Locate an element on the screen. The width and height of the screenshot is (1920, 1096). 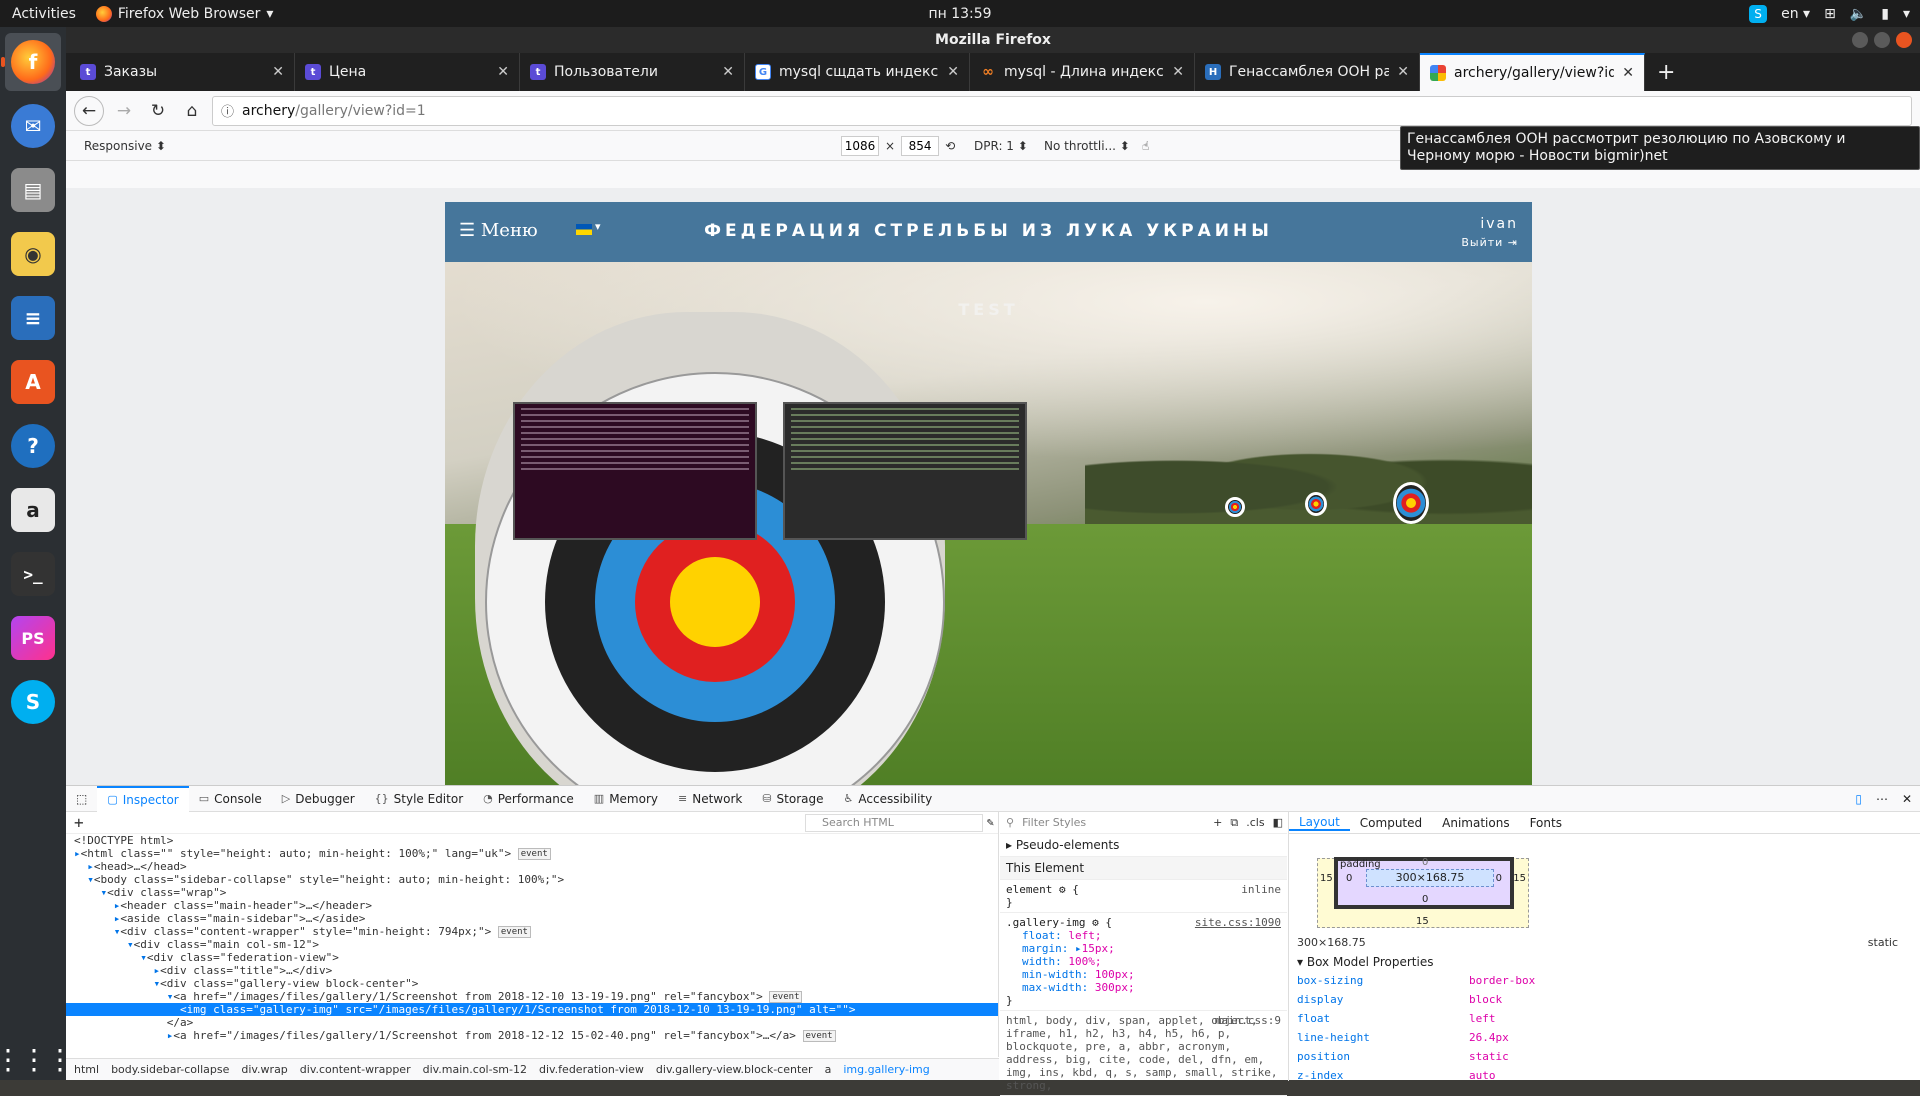
reload-button: ↻ is located at coordinates (158, 111).